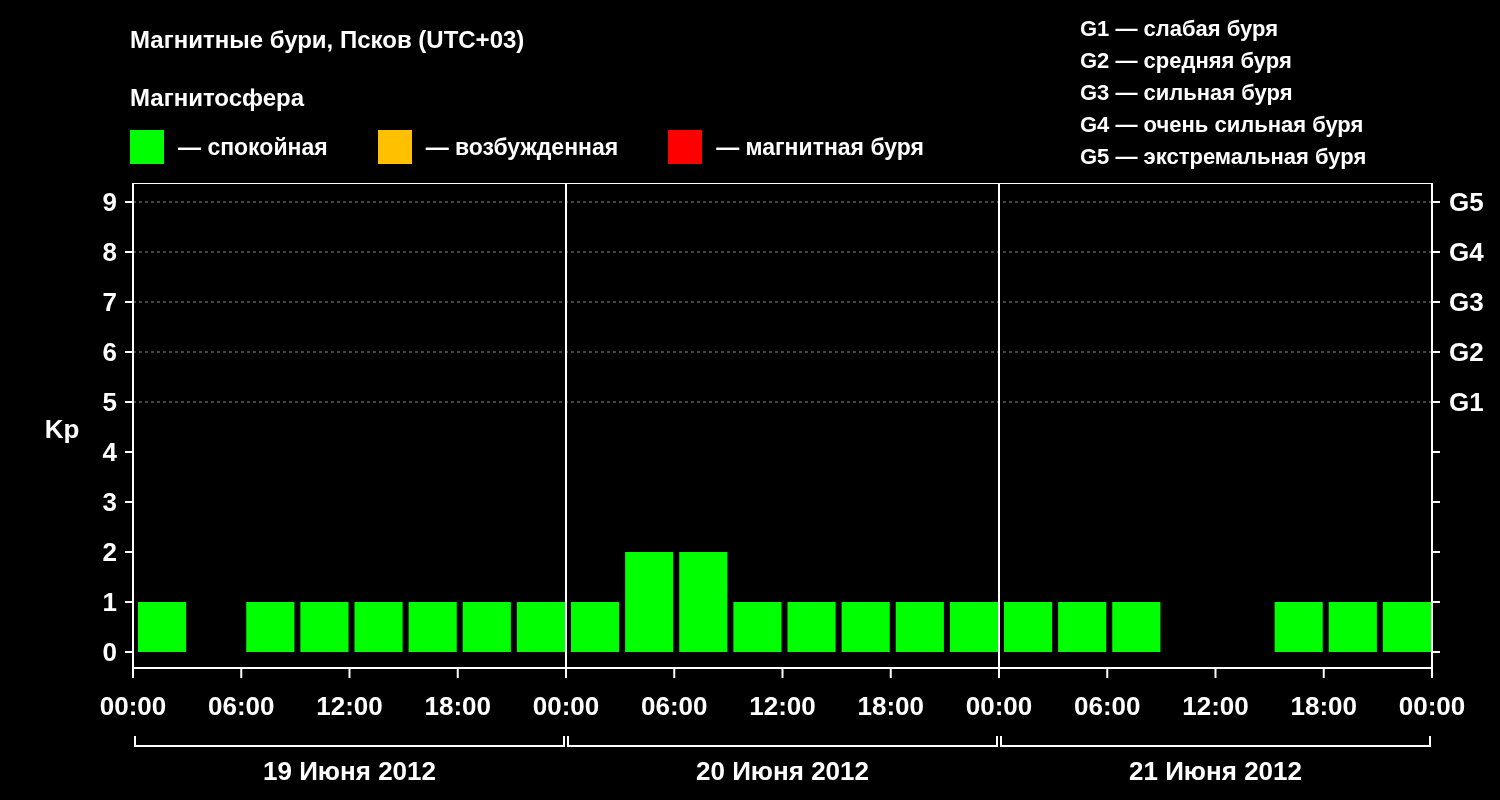  Describe the element at coordinates (820, 147) in the screenshot. I see `legend-label: — магнитная буря` at that location.